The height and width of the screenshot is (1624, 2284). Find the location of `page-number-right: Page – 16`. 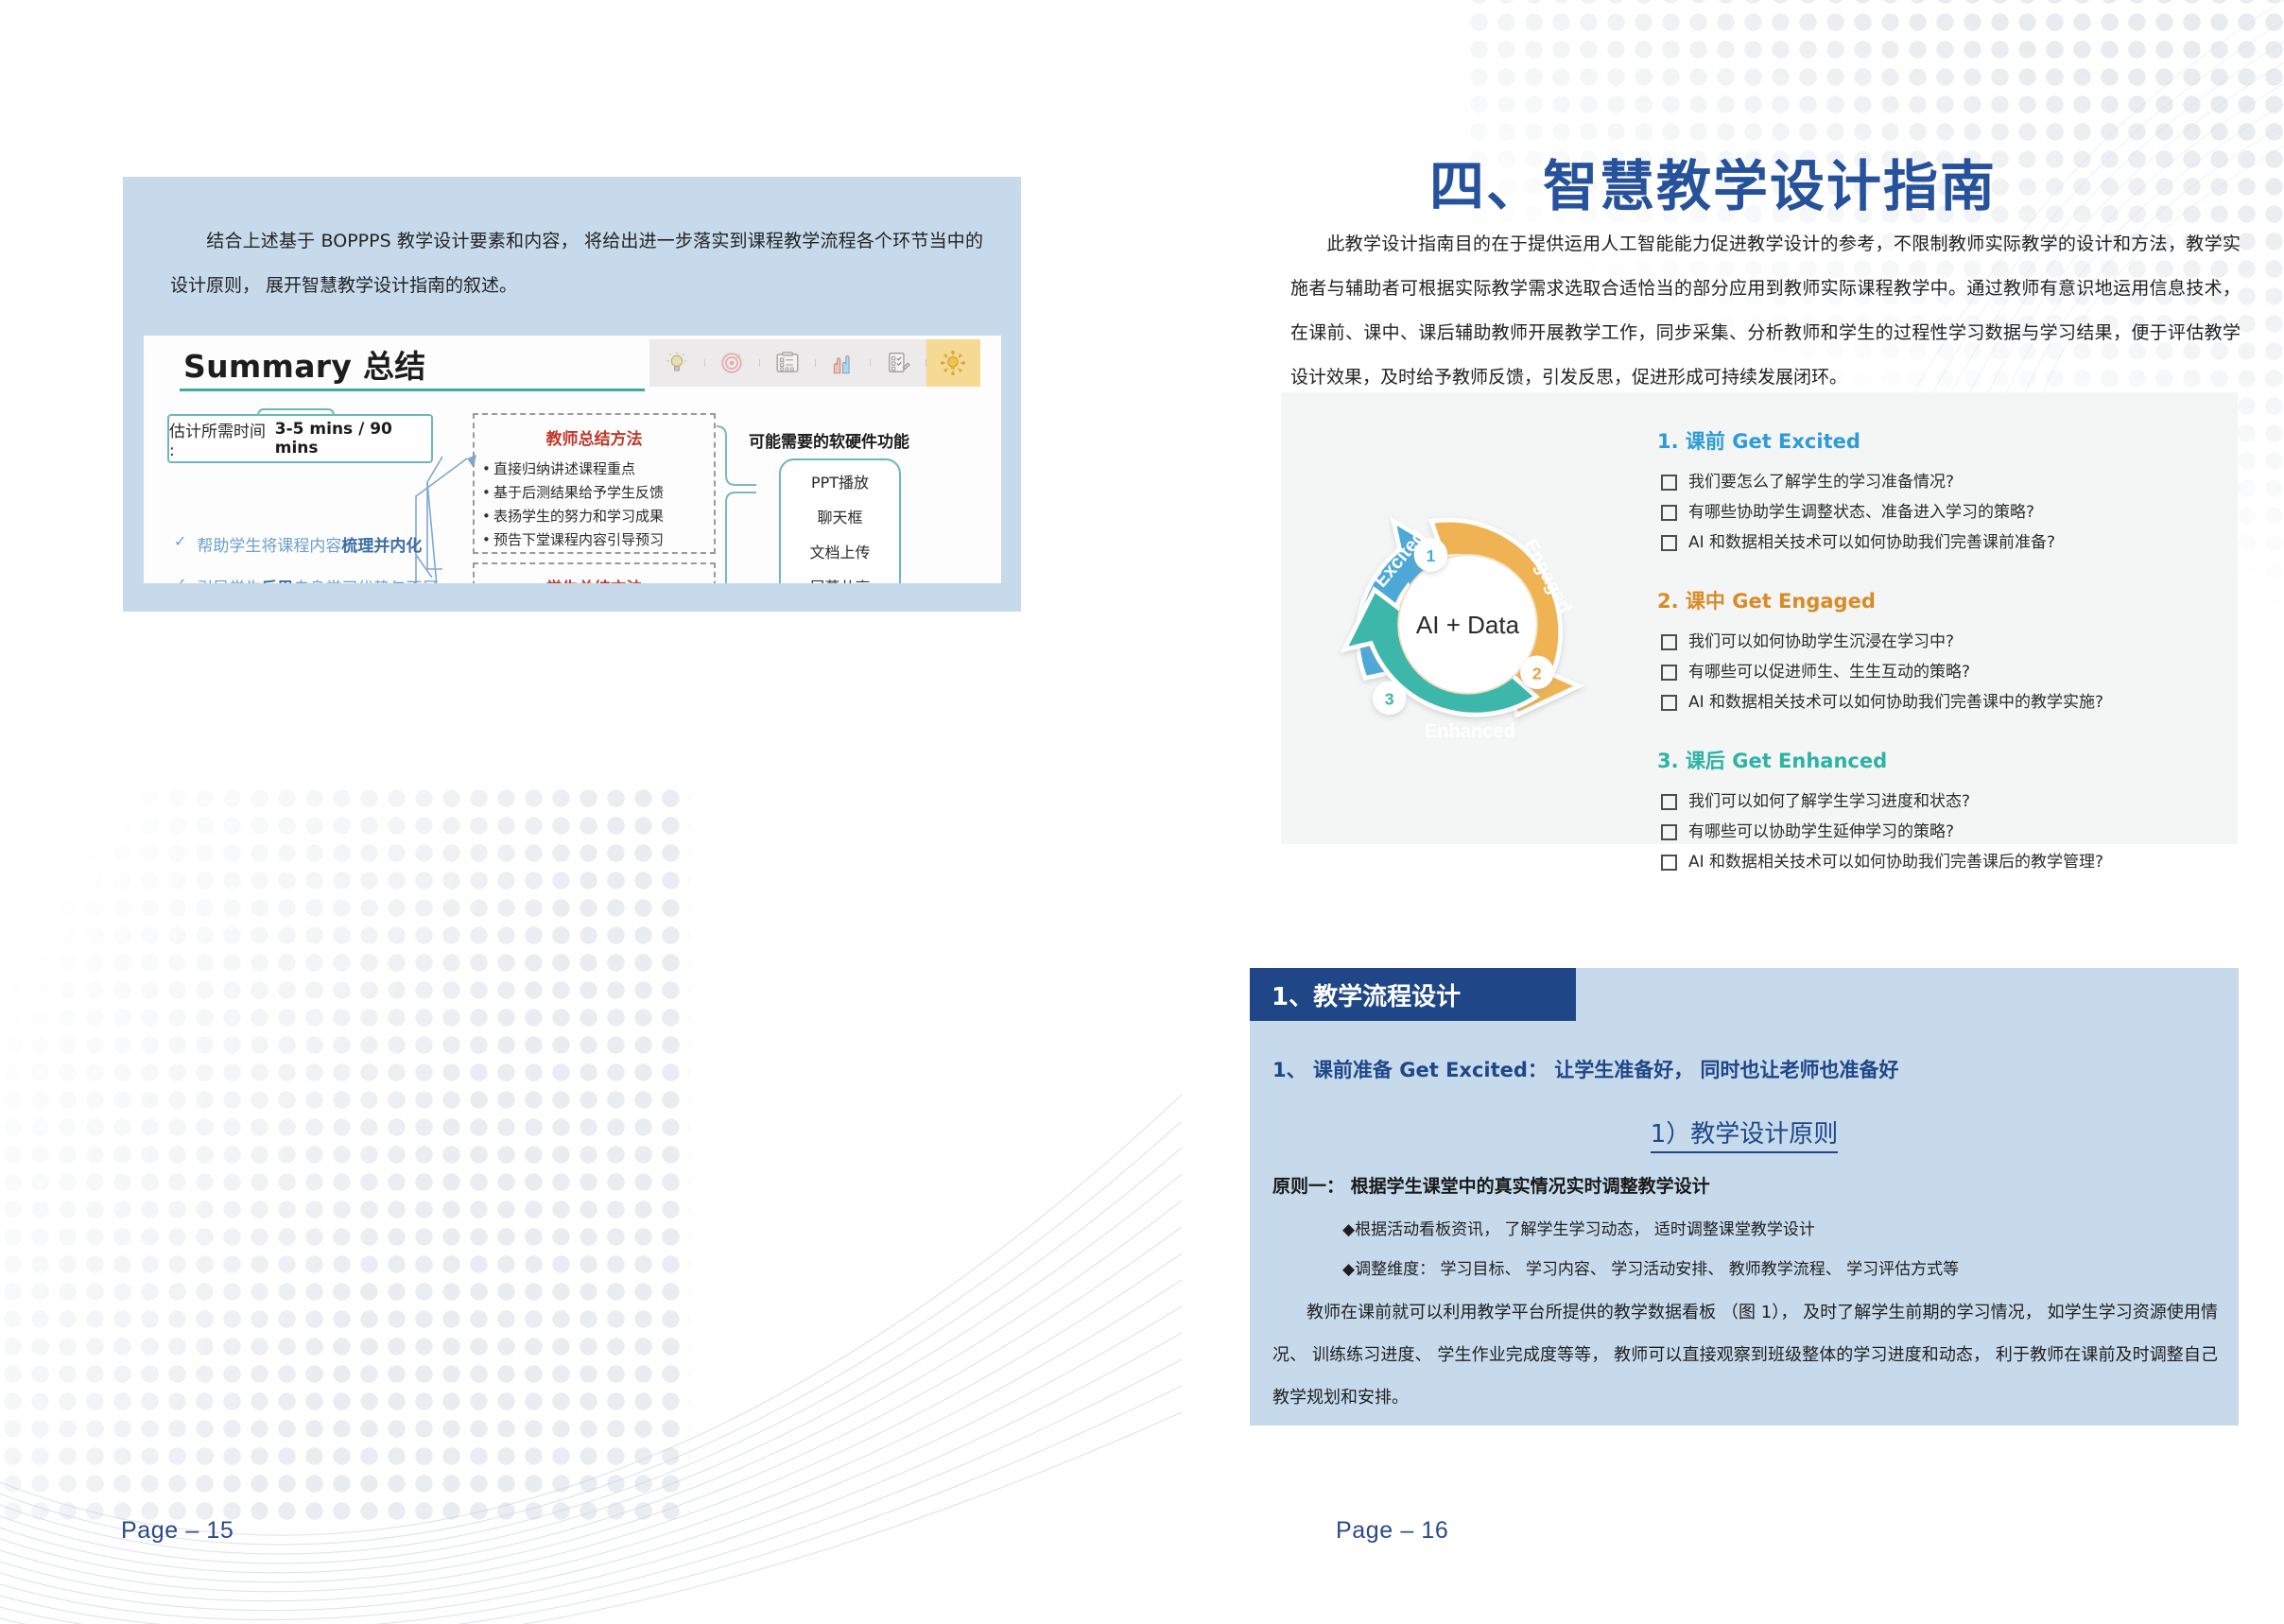

page-number-right: Page – 16 is located at coordinates (1393, 1530).